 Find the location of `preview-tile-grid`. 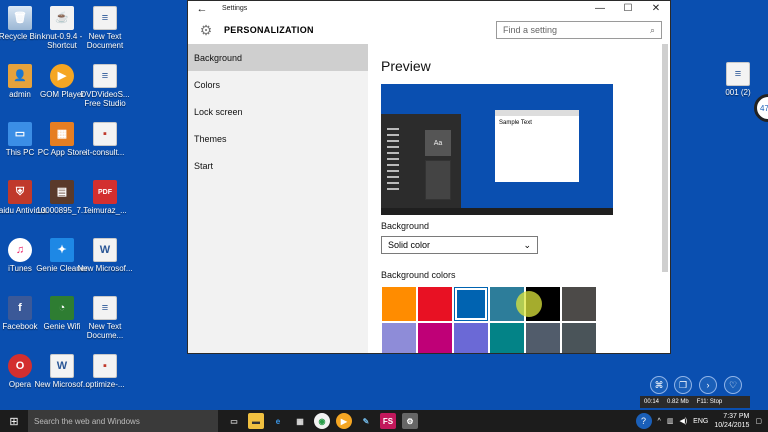

preview-tile-grid is located at coordinates (438, 180).